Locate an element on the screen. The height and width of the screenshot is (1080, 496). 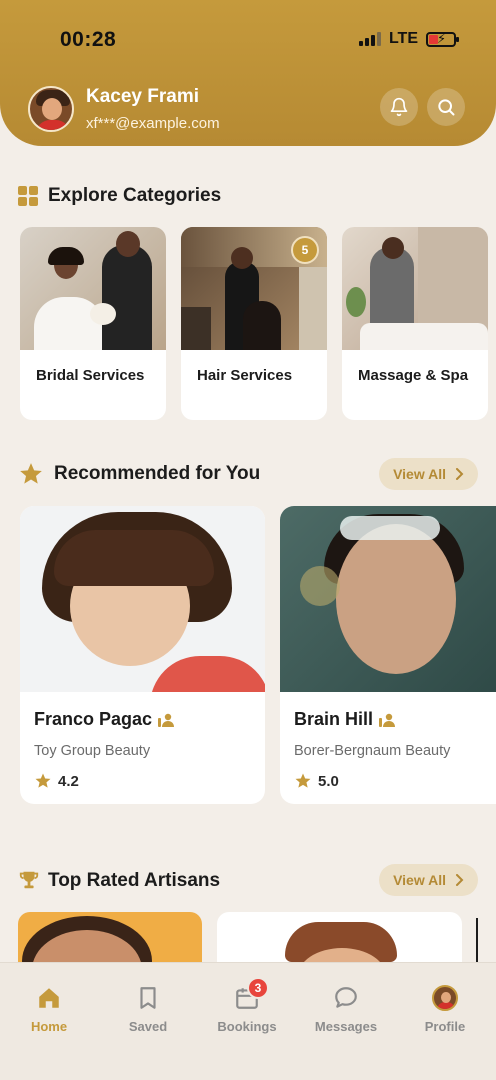
nav-label: Home is located at coordinates (49, 1026).